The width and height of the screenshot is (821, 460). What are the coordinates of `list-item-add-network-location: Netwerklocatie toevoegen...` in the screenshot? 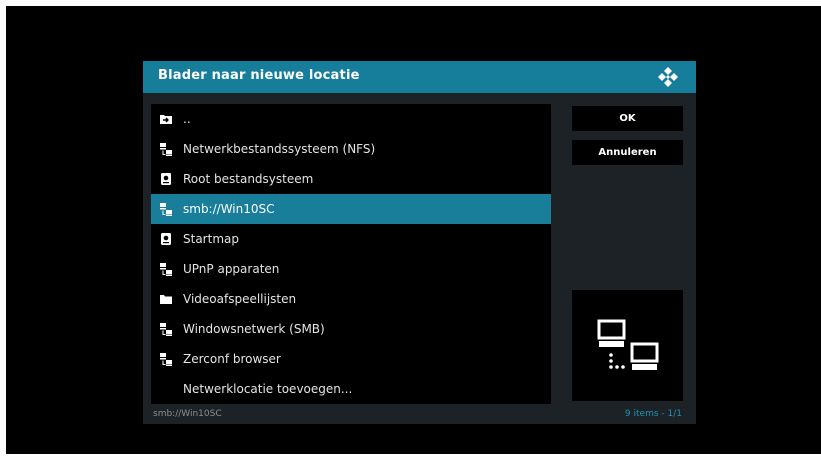 It's located at (351, 389).